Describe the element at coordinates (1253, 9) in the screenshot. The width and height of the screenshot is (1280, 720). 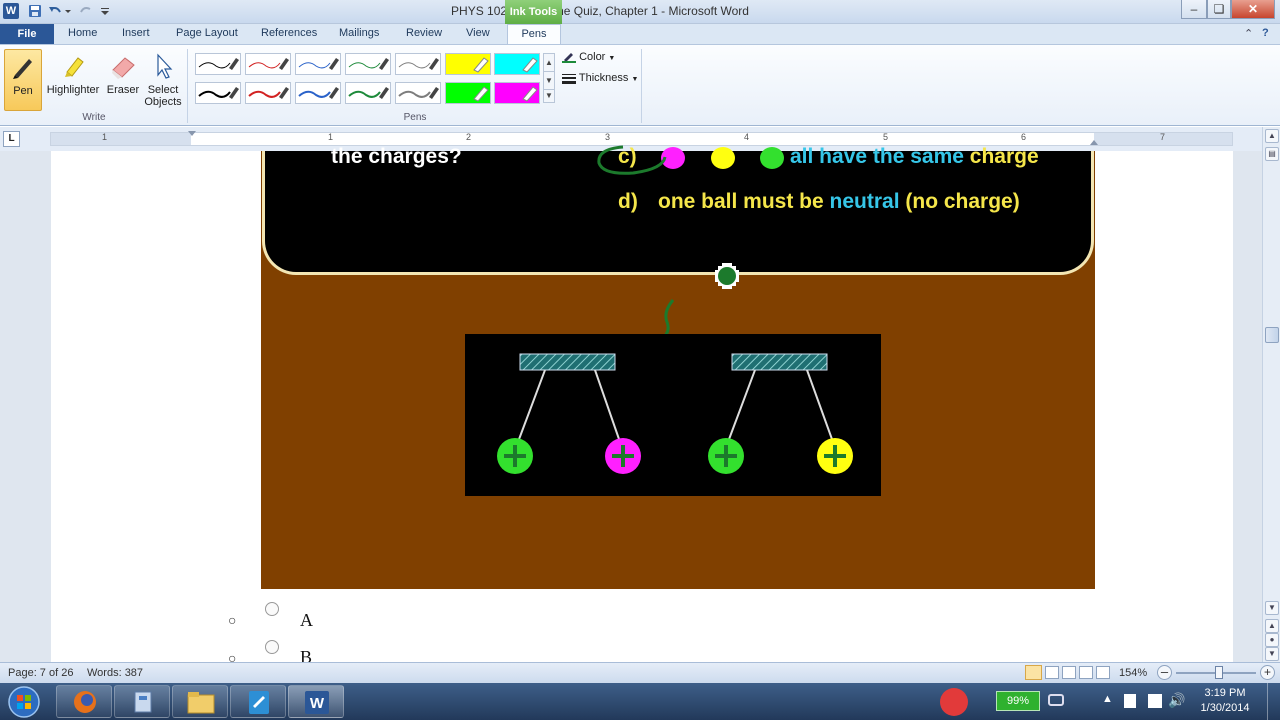
I see `close-button: ✕` at that location.